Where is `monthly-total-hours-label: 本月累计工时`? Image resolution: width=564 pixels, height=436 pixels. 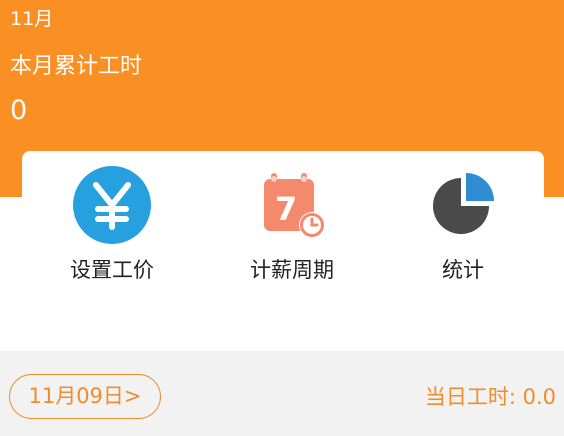
monthly-total-hours-label: 本月累计工时 is located at coordinates (76, 66).